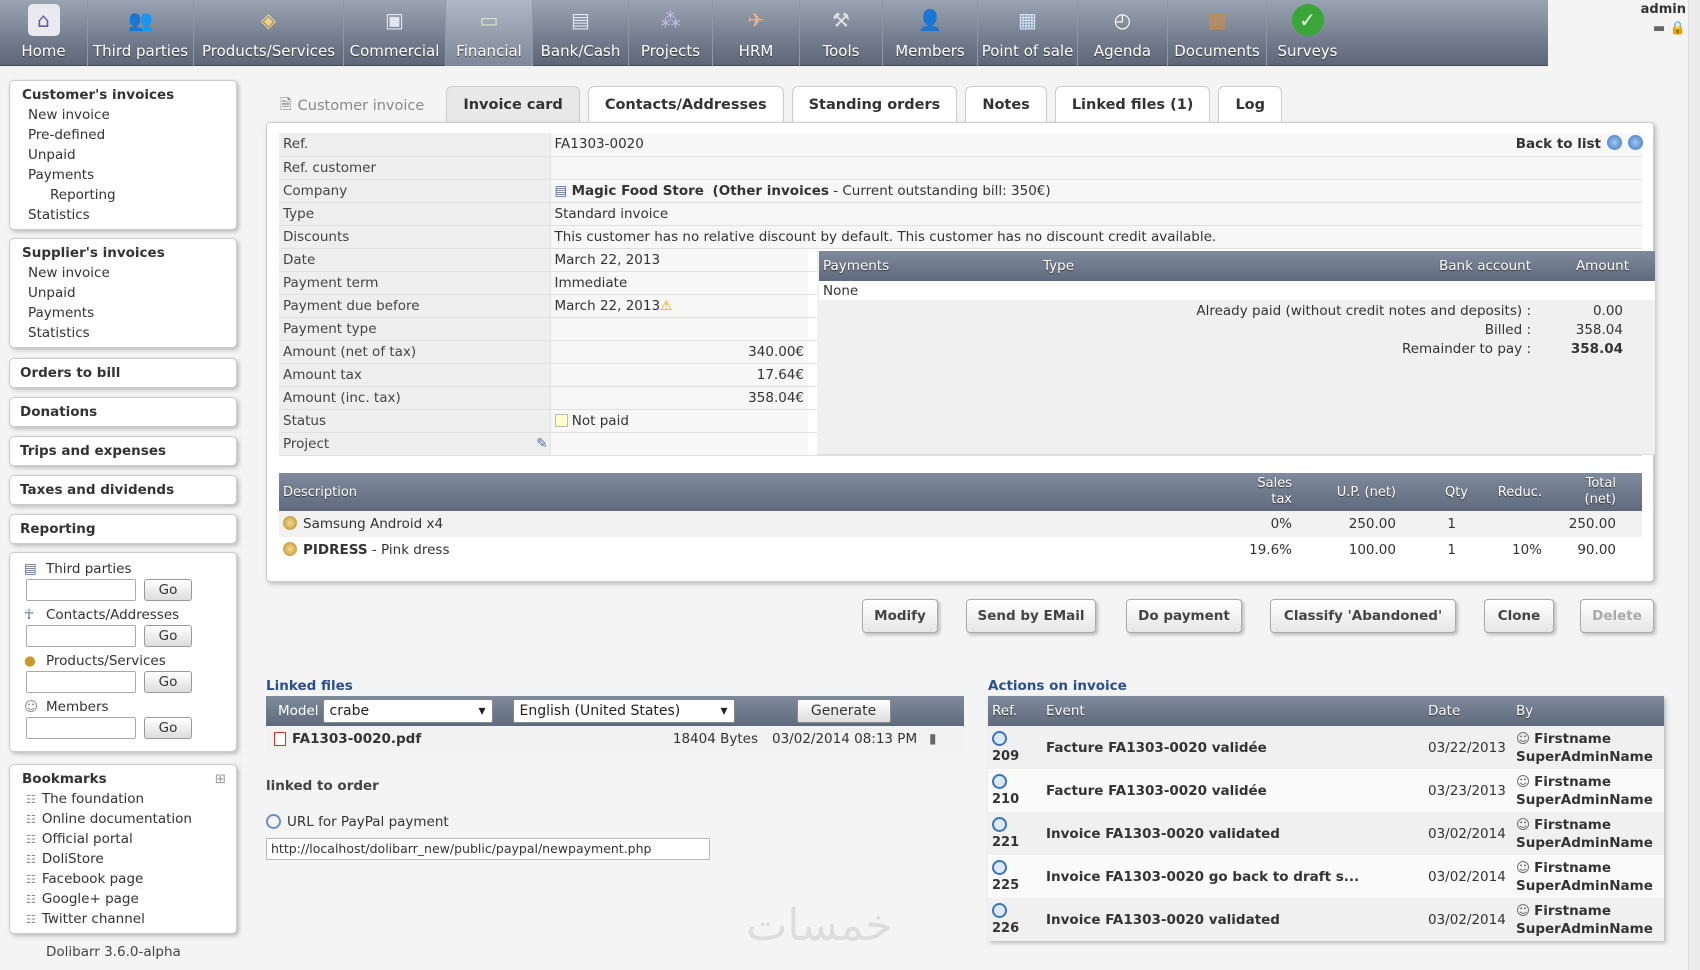 The image size is (1700, 970). Describe the element at coordinates (220, 779) in the screenshot. I see `bookmarks-manage-icon: ⊞` at that location.